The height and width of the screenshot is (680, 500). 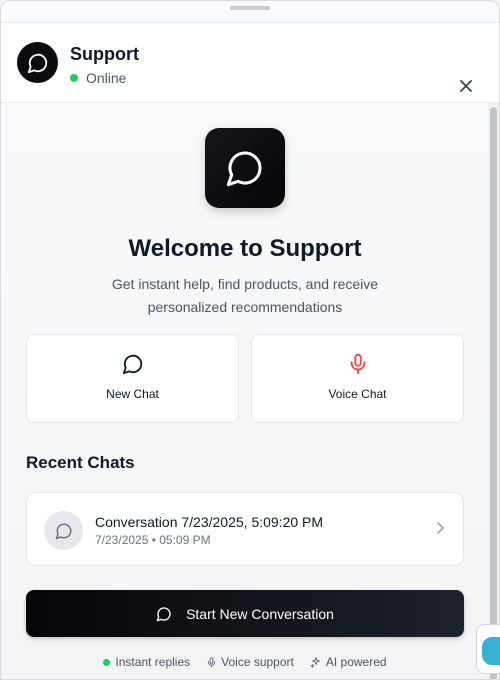 I want to click on welcome-title: Welcome to Support, so click(x=245, y=248).